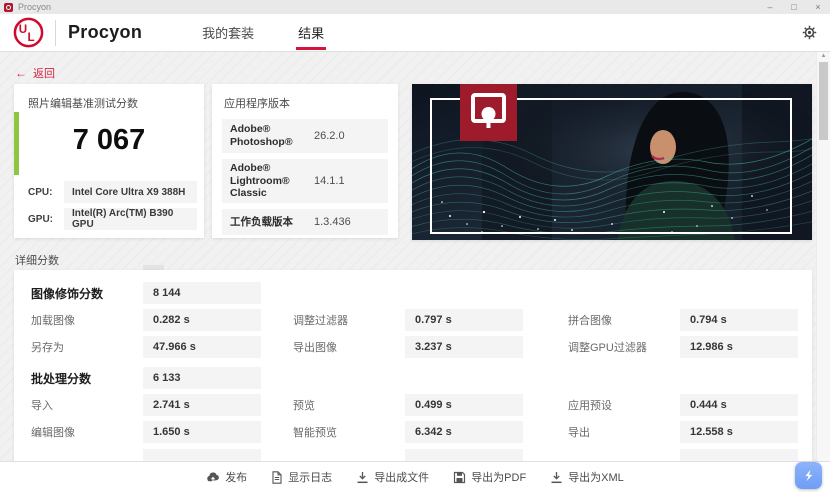  I want to click on overall-score: 7 067, so click(109, 140).